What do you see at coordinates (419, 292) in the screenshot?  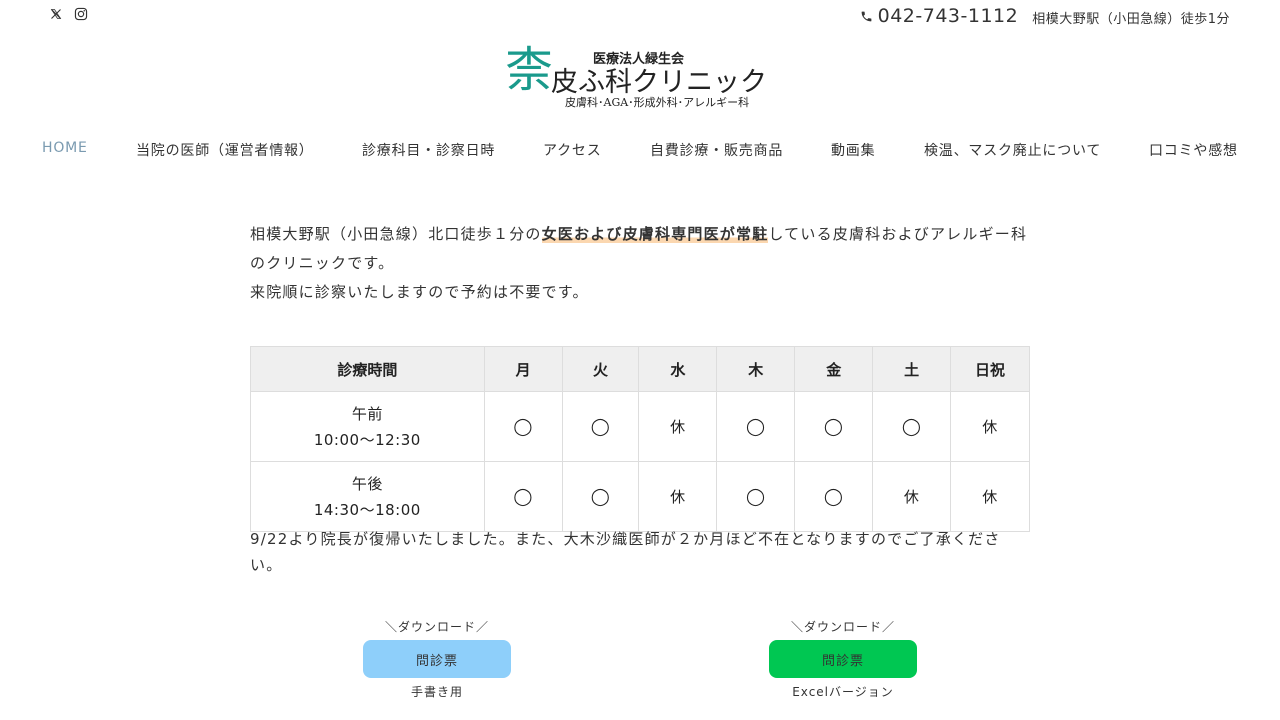 I see `intro-line2: 来院順に診察いたしますので予約は不要です。` at bounding box center [419, 292].